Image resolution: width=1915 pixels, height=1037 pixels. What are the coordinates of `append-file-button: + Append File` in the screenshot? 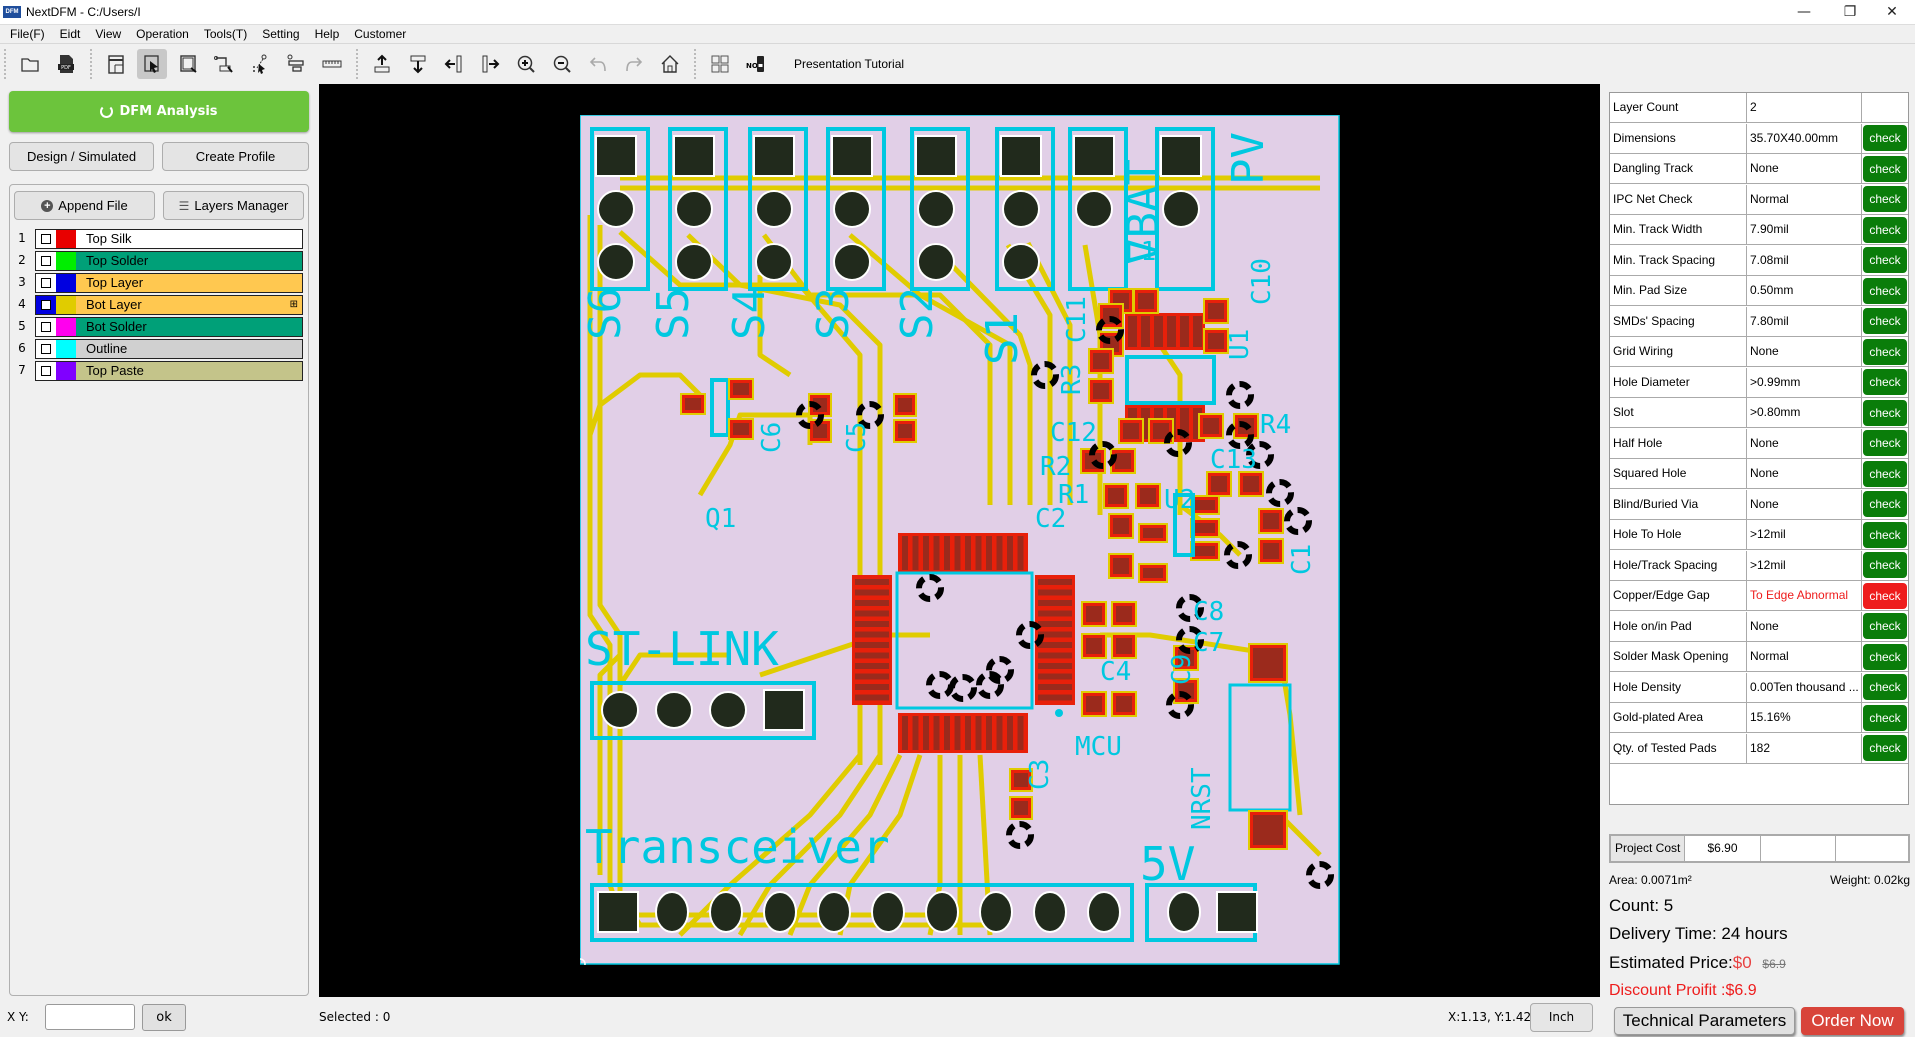 It's located at (84, 205).